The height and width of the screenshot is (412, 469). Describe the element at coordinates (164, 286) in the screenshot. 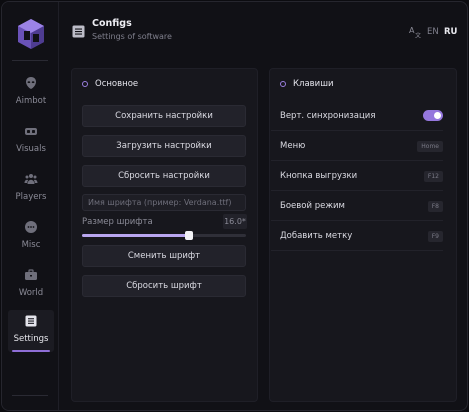

I see `reset-font-button: Сбросить шрифт` at that location.